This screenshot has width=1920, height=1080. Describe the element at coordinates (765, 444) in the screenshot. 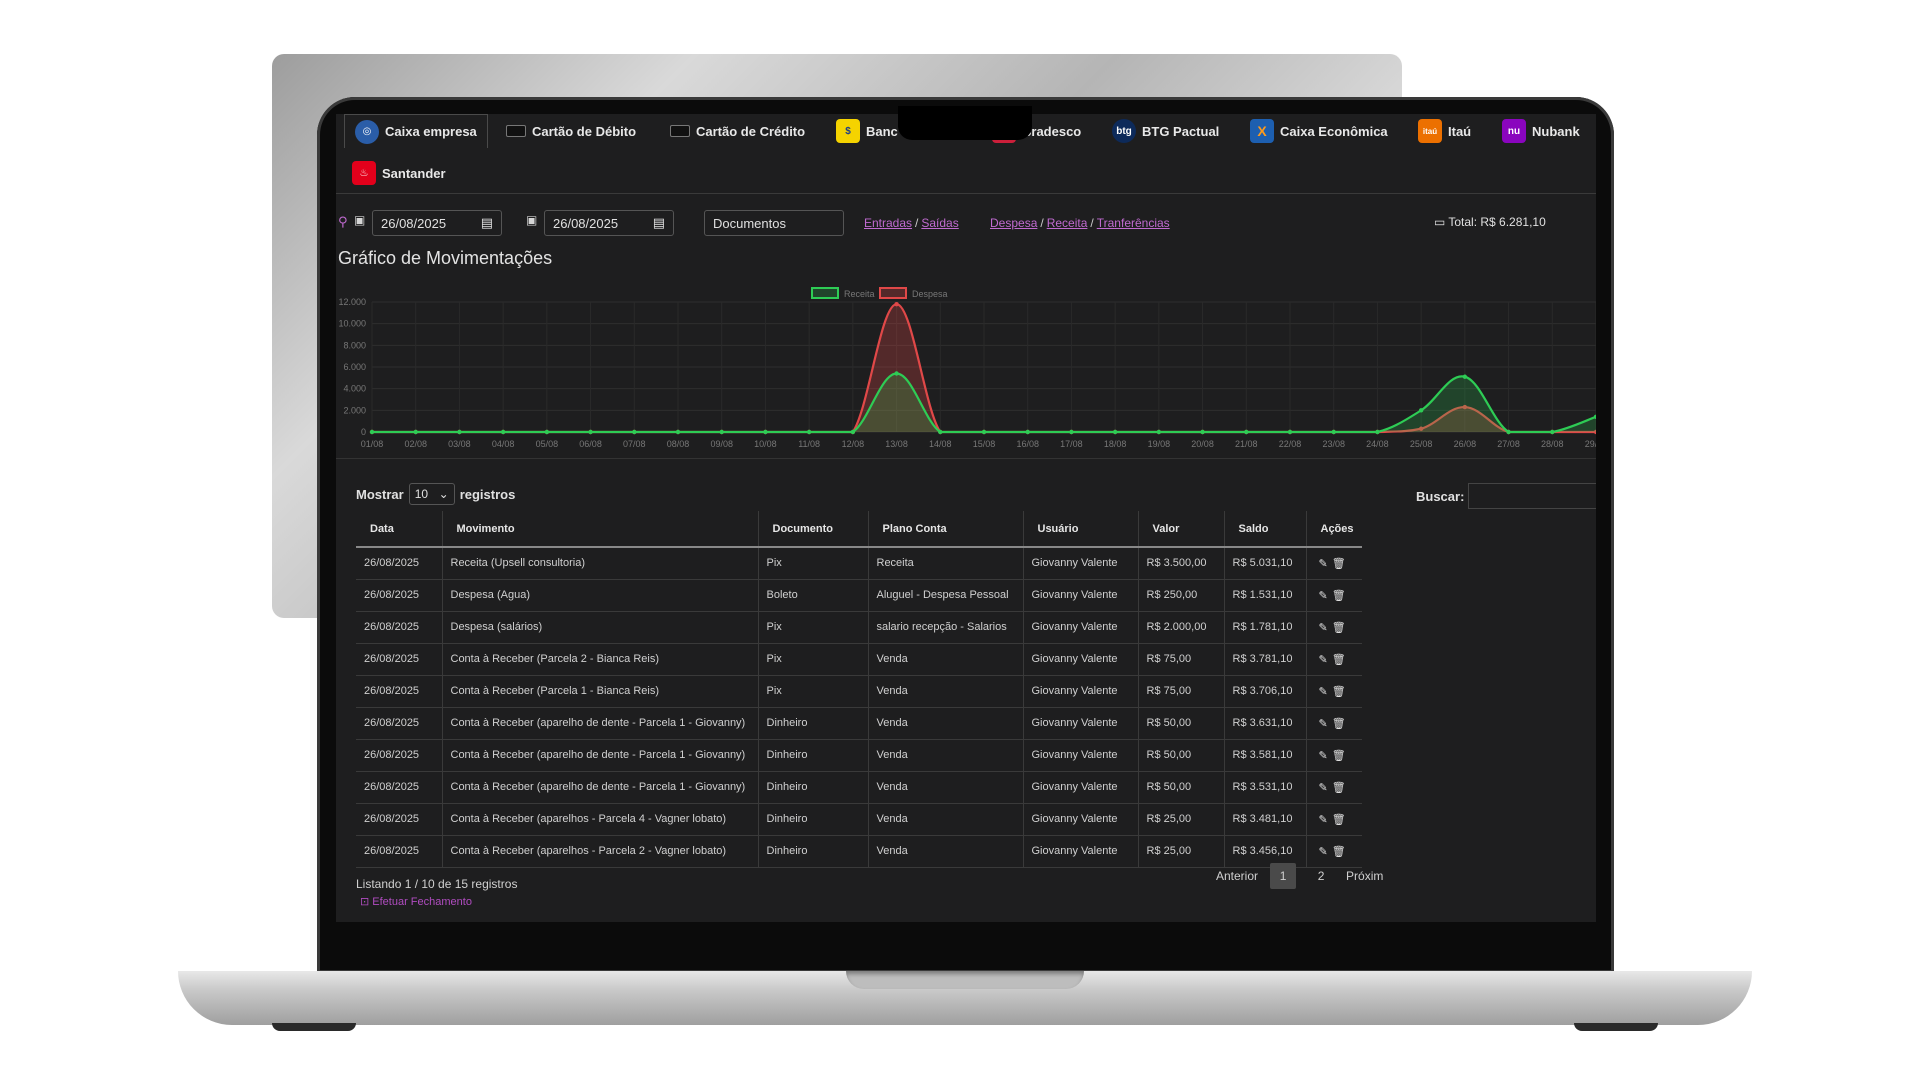

I see `x-tick-label: 10/08` at that location.